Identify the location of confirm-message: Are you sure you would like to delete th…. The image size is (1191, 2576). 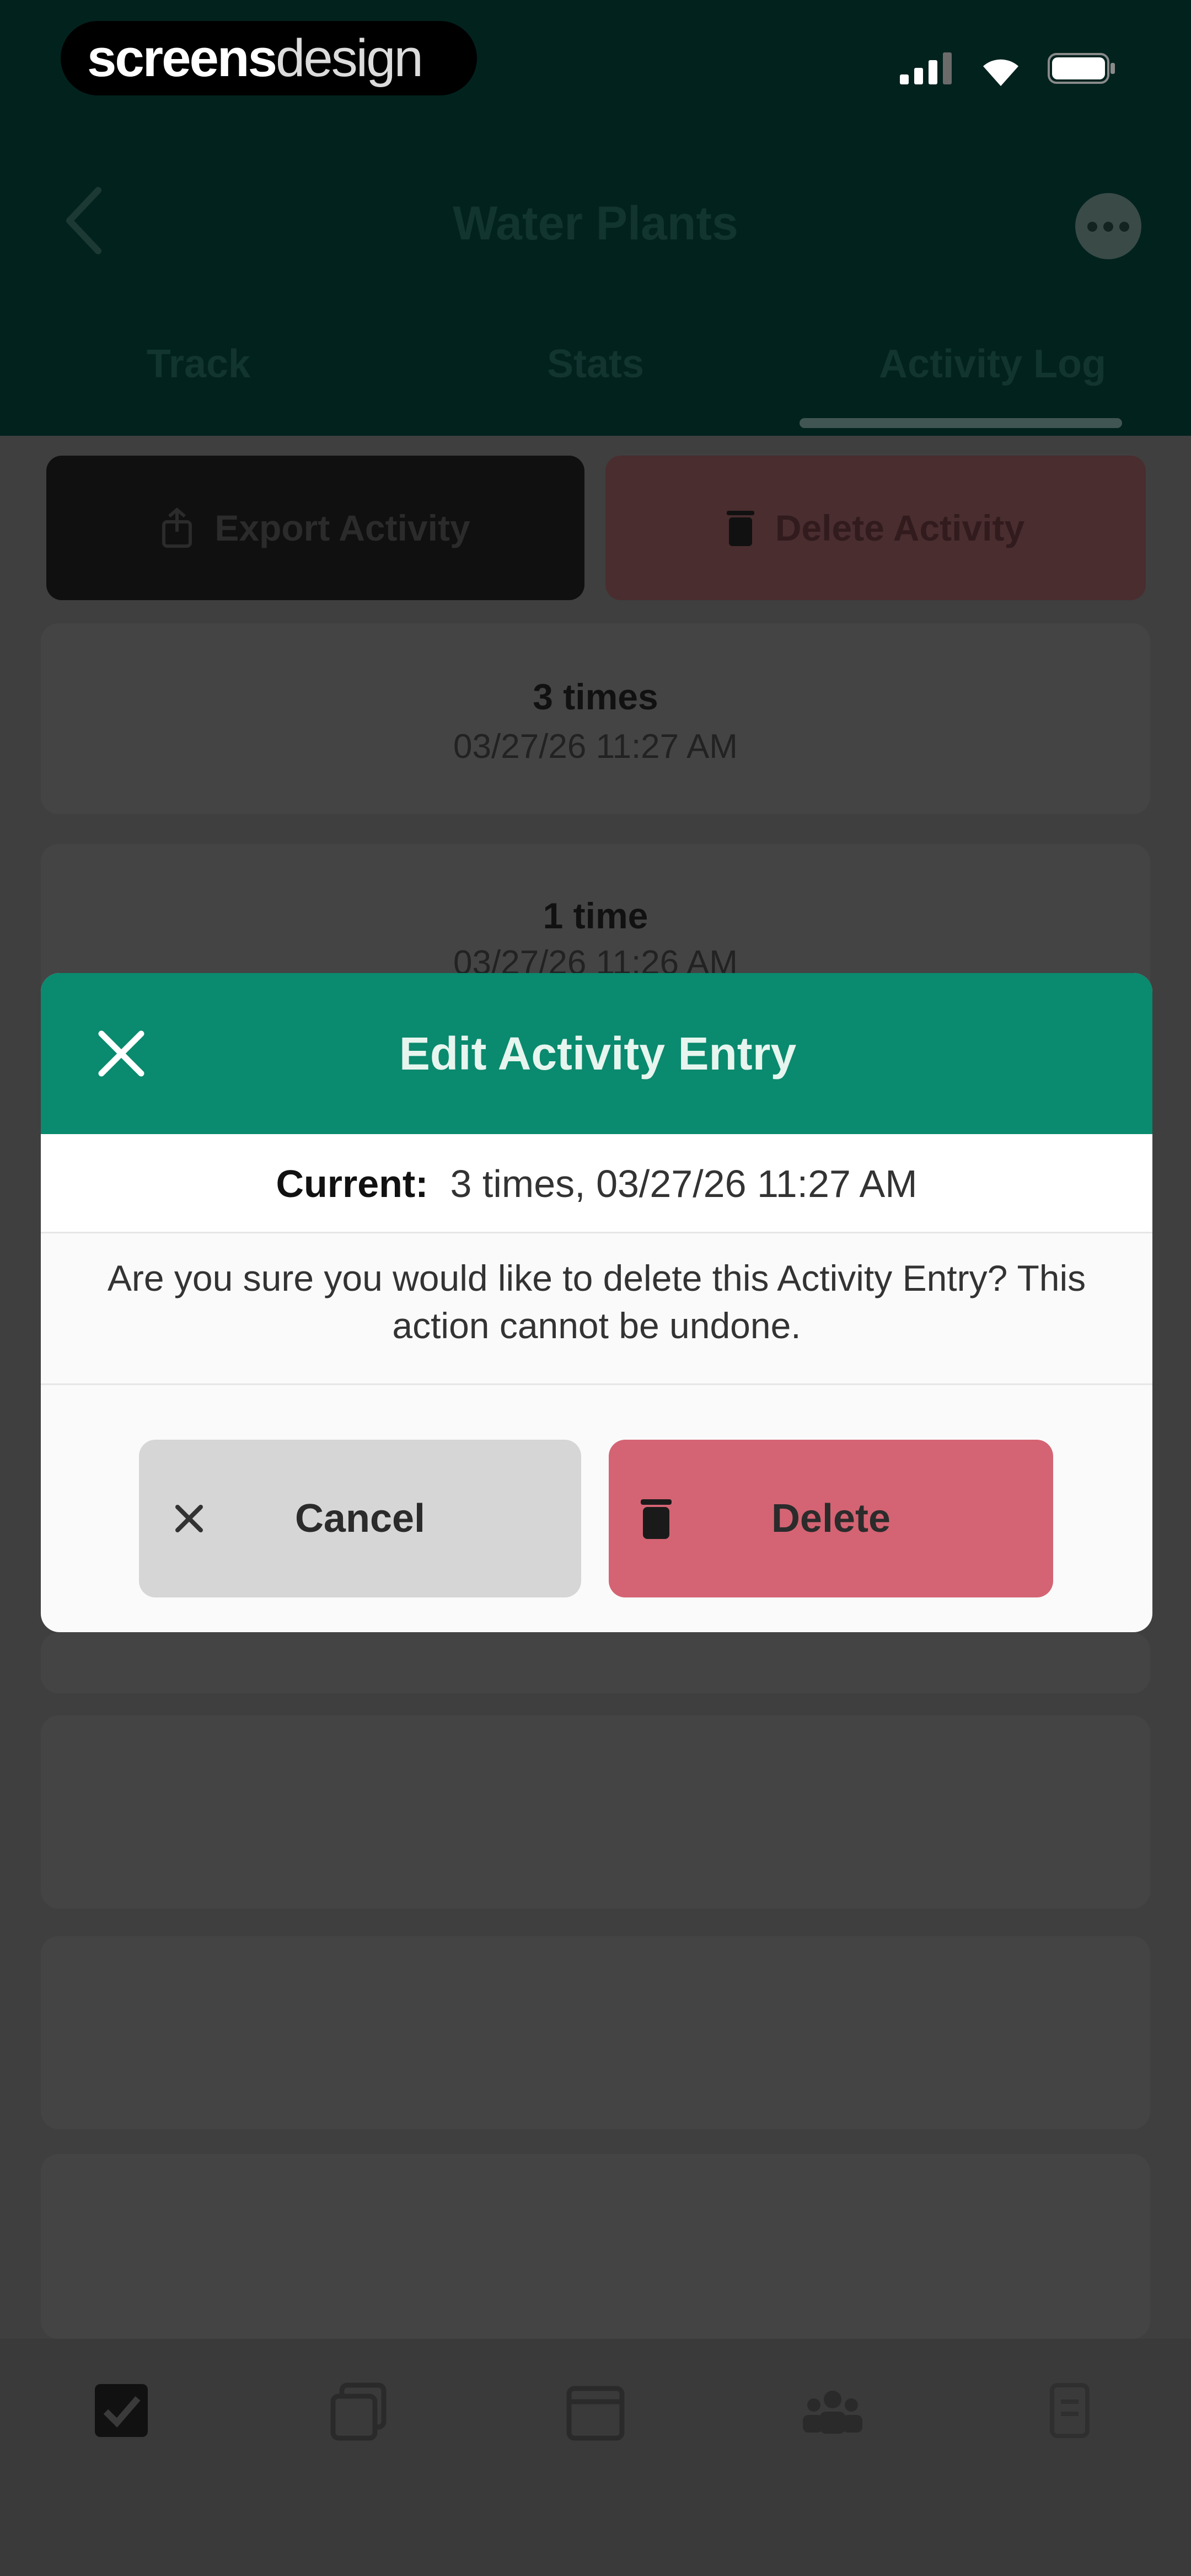
(596, 1302).